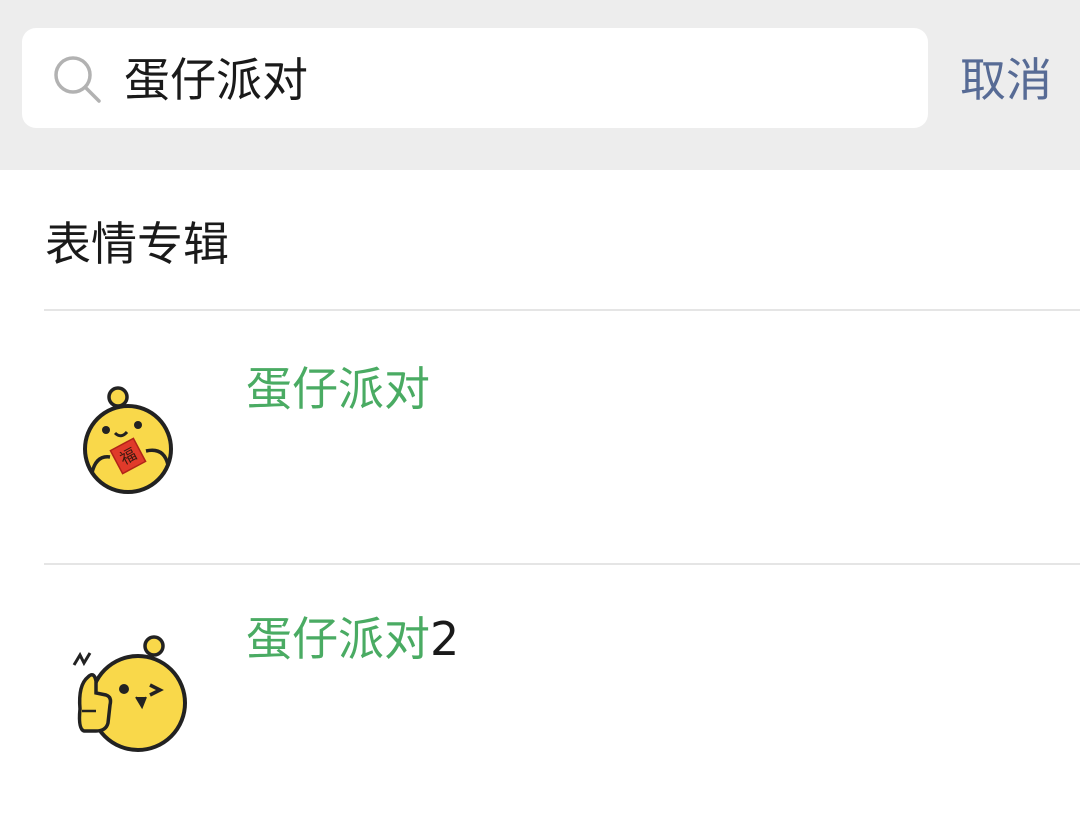  I want to click on section-title: 表情专辑, so click(137, 244).